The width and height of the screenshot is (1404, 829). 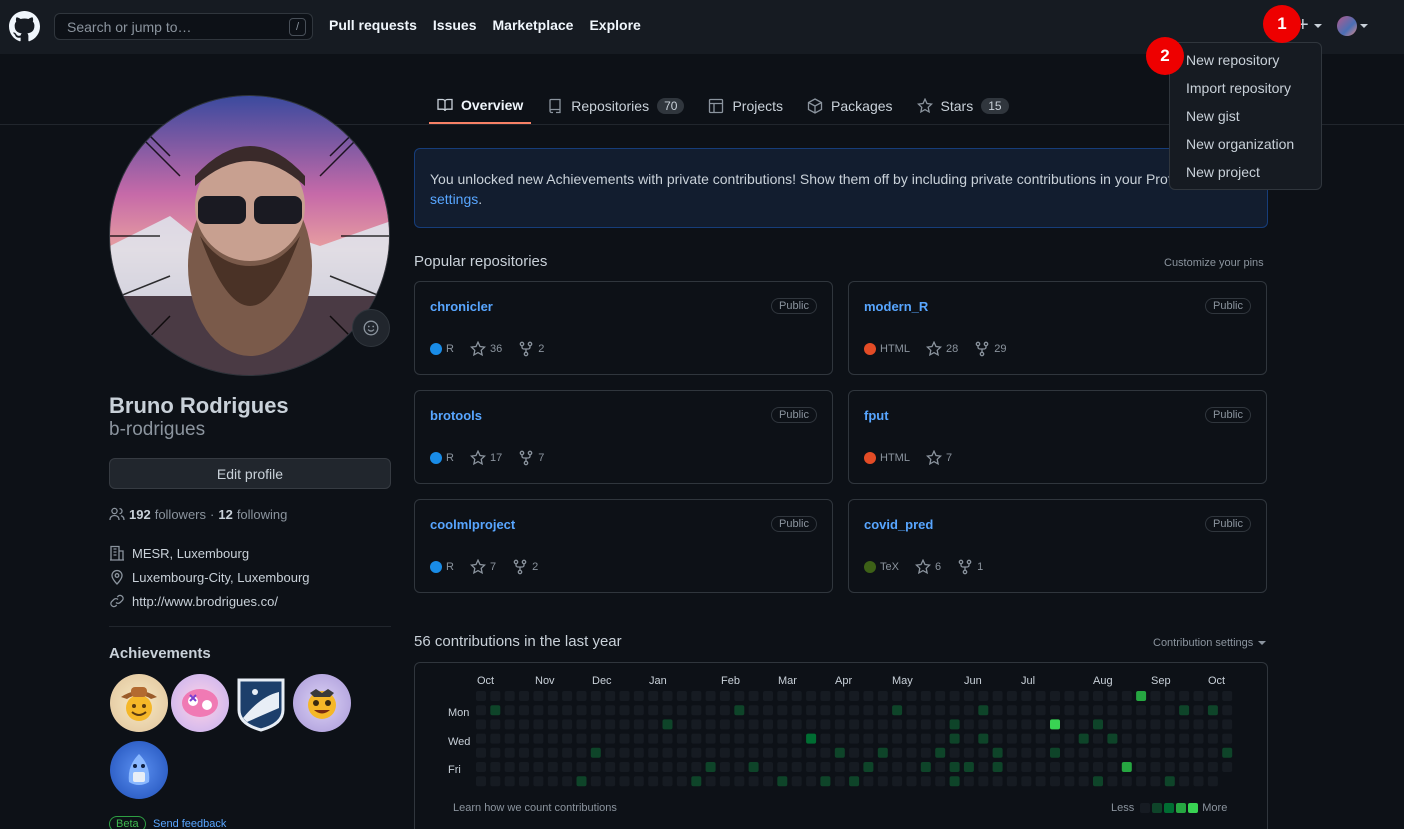 What do you see at coordinates (1347, 26) in the screenshot?
I see `user-avatar-menu` at bounding box center [1347, 26].